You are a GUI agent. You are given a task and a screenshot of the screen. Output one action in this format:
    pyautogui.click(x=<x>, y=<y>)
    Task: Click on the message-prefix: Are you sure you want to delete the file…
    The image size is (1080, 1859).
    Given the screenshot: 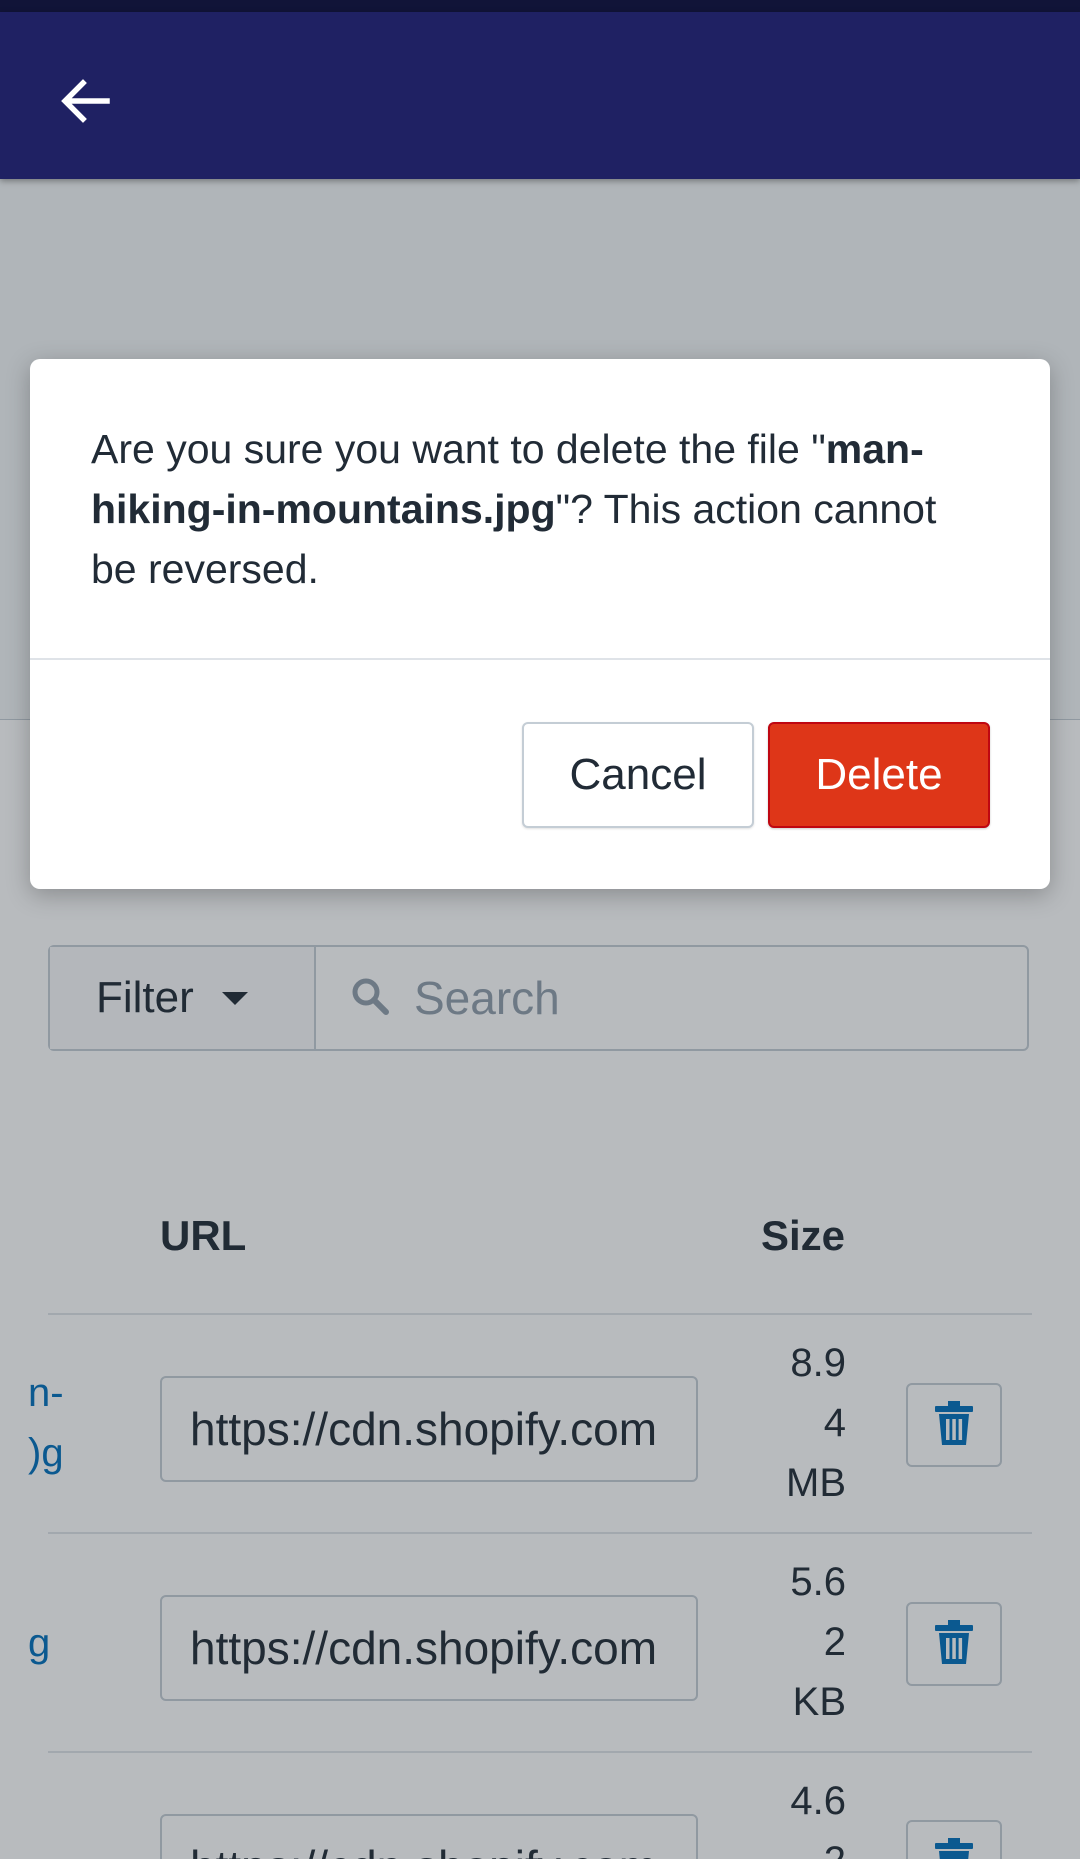 What is the action you would take?
    pyautogui.click(x=458, y=449)
    